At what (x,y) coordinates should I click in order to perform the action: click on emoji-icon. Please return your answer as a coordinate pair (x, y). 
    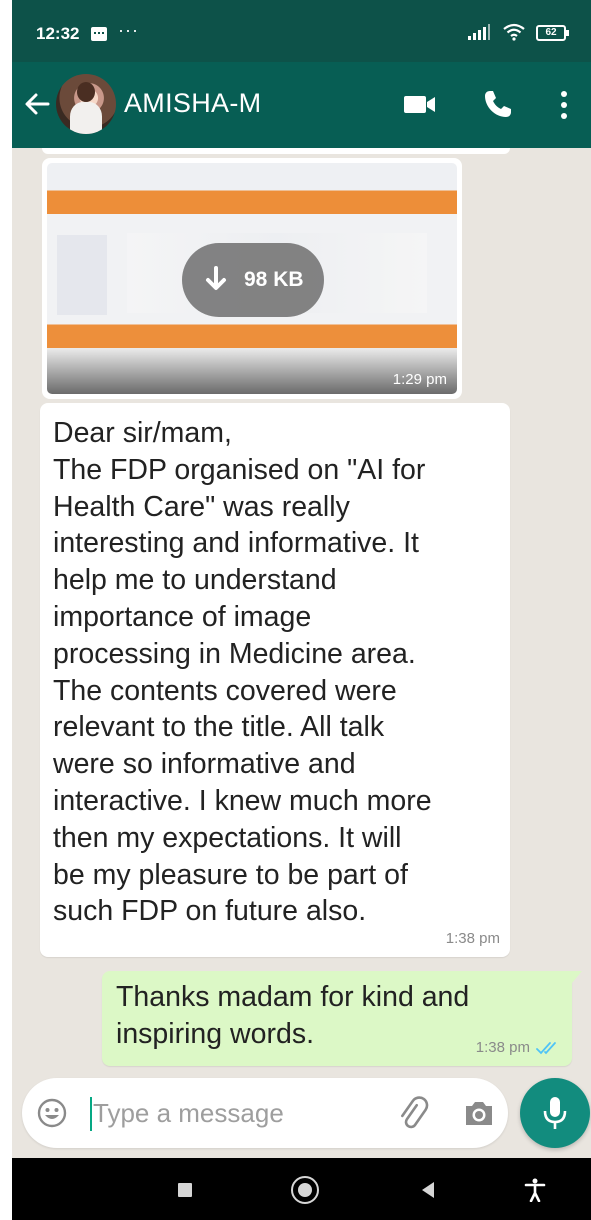
    Looking at the image, I should click on (52, 1113).